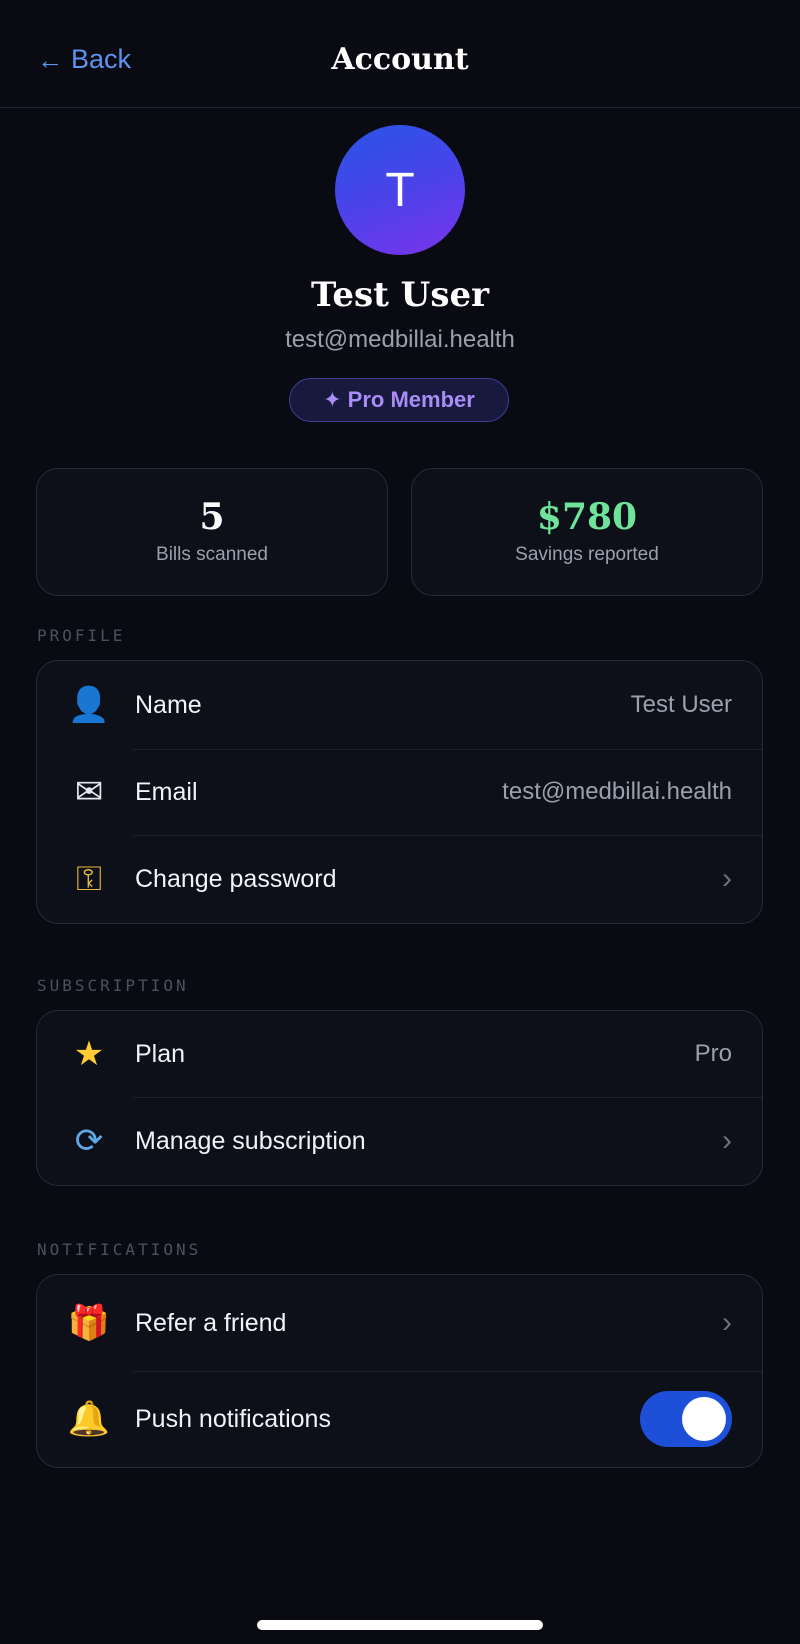 This screenshot has height=1644, width=800. I want to click on row-email: ✉ Email test@medbillai.health, so click(399, 792).